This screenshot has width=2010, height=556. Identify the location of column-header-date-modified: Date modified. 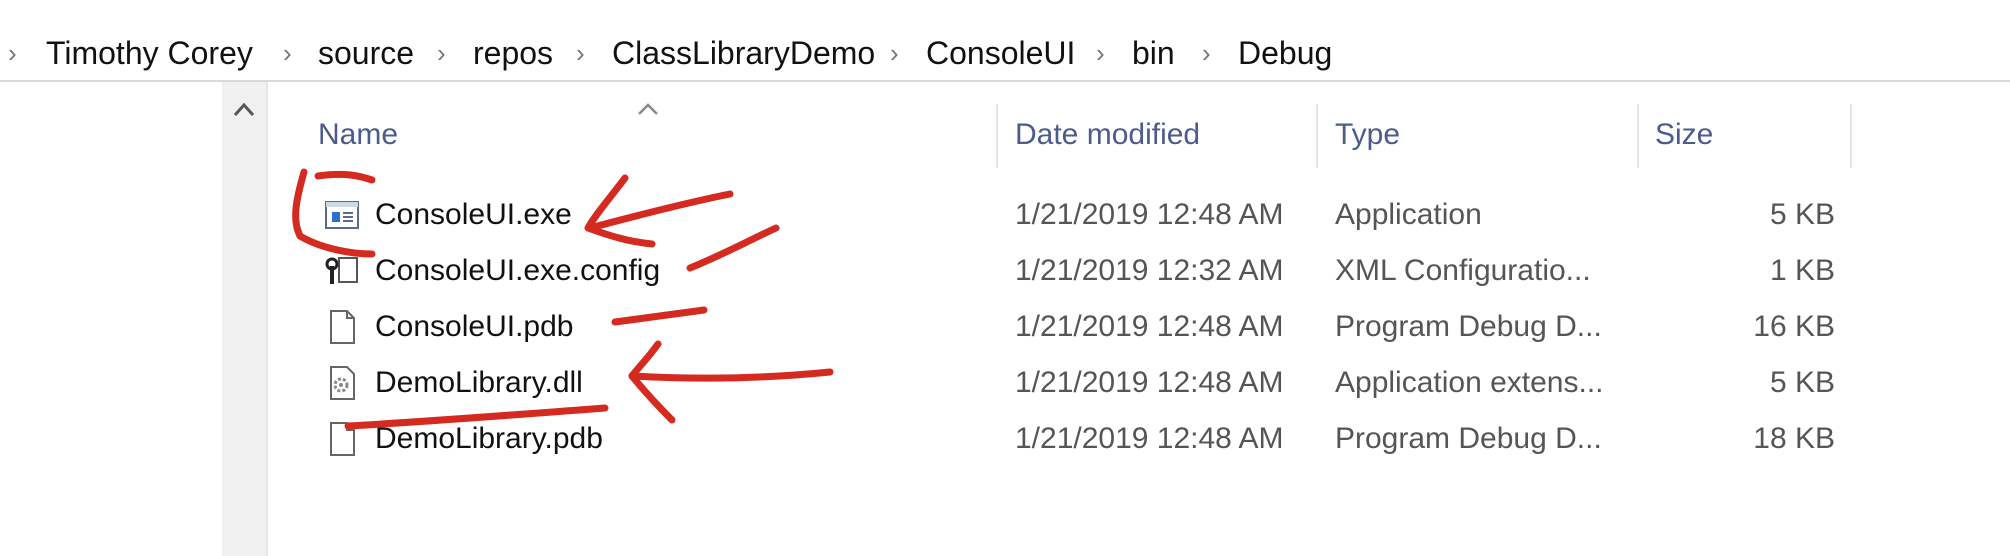
(1107, 135).